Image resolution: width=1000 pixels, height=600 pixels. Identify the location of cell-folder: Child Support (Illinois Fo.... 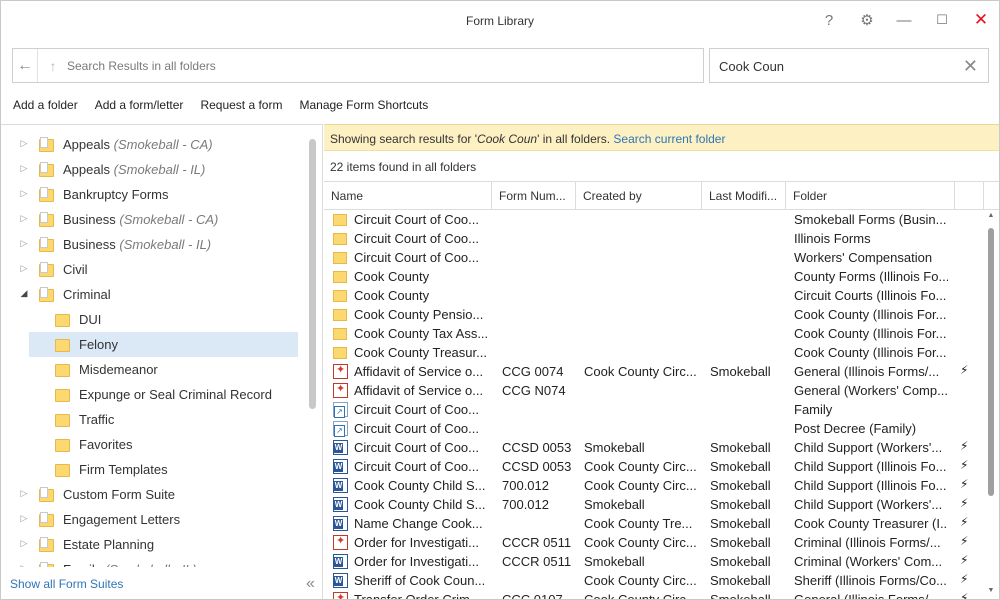
(870, 485).